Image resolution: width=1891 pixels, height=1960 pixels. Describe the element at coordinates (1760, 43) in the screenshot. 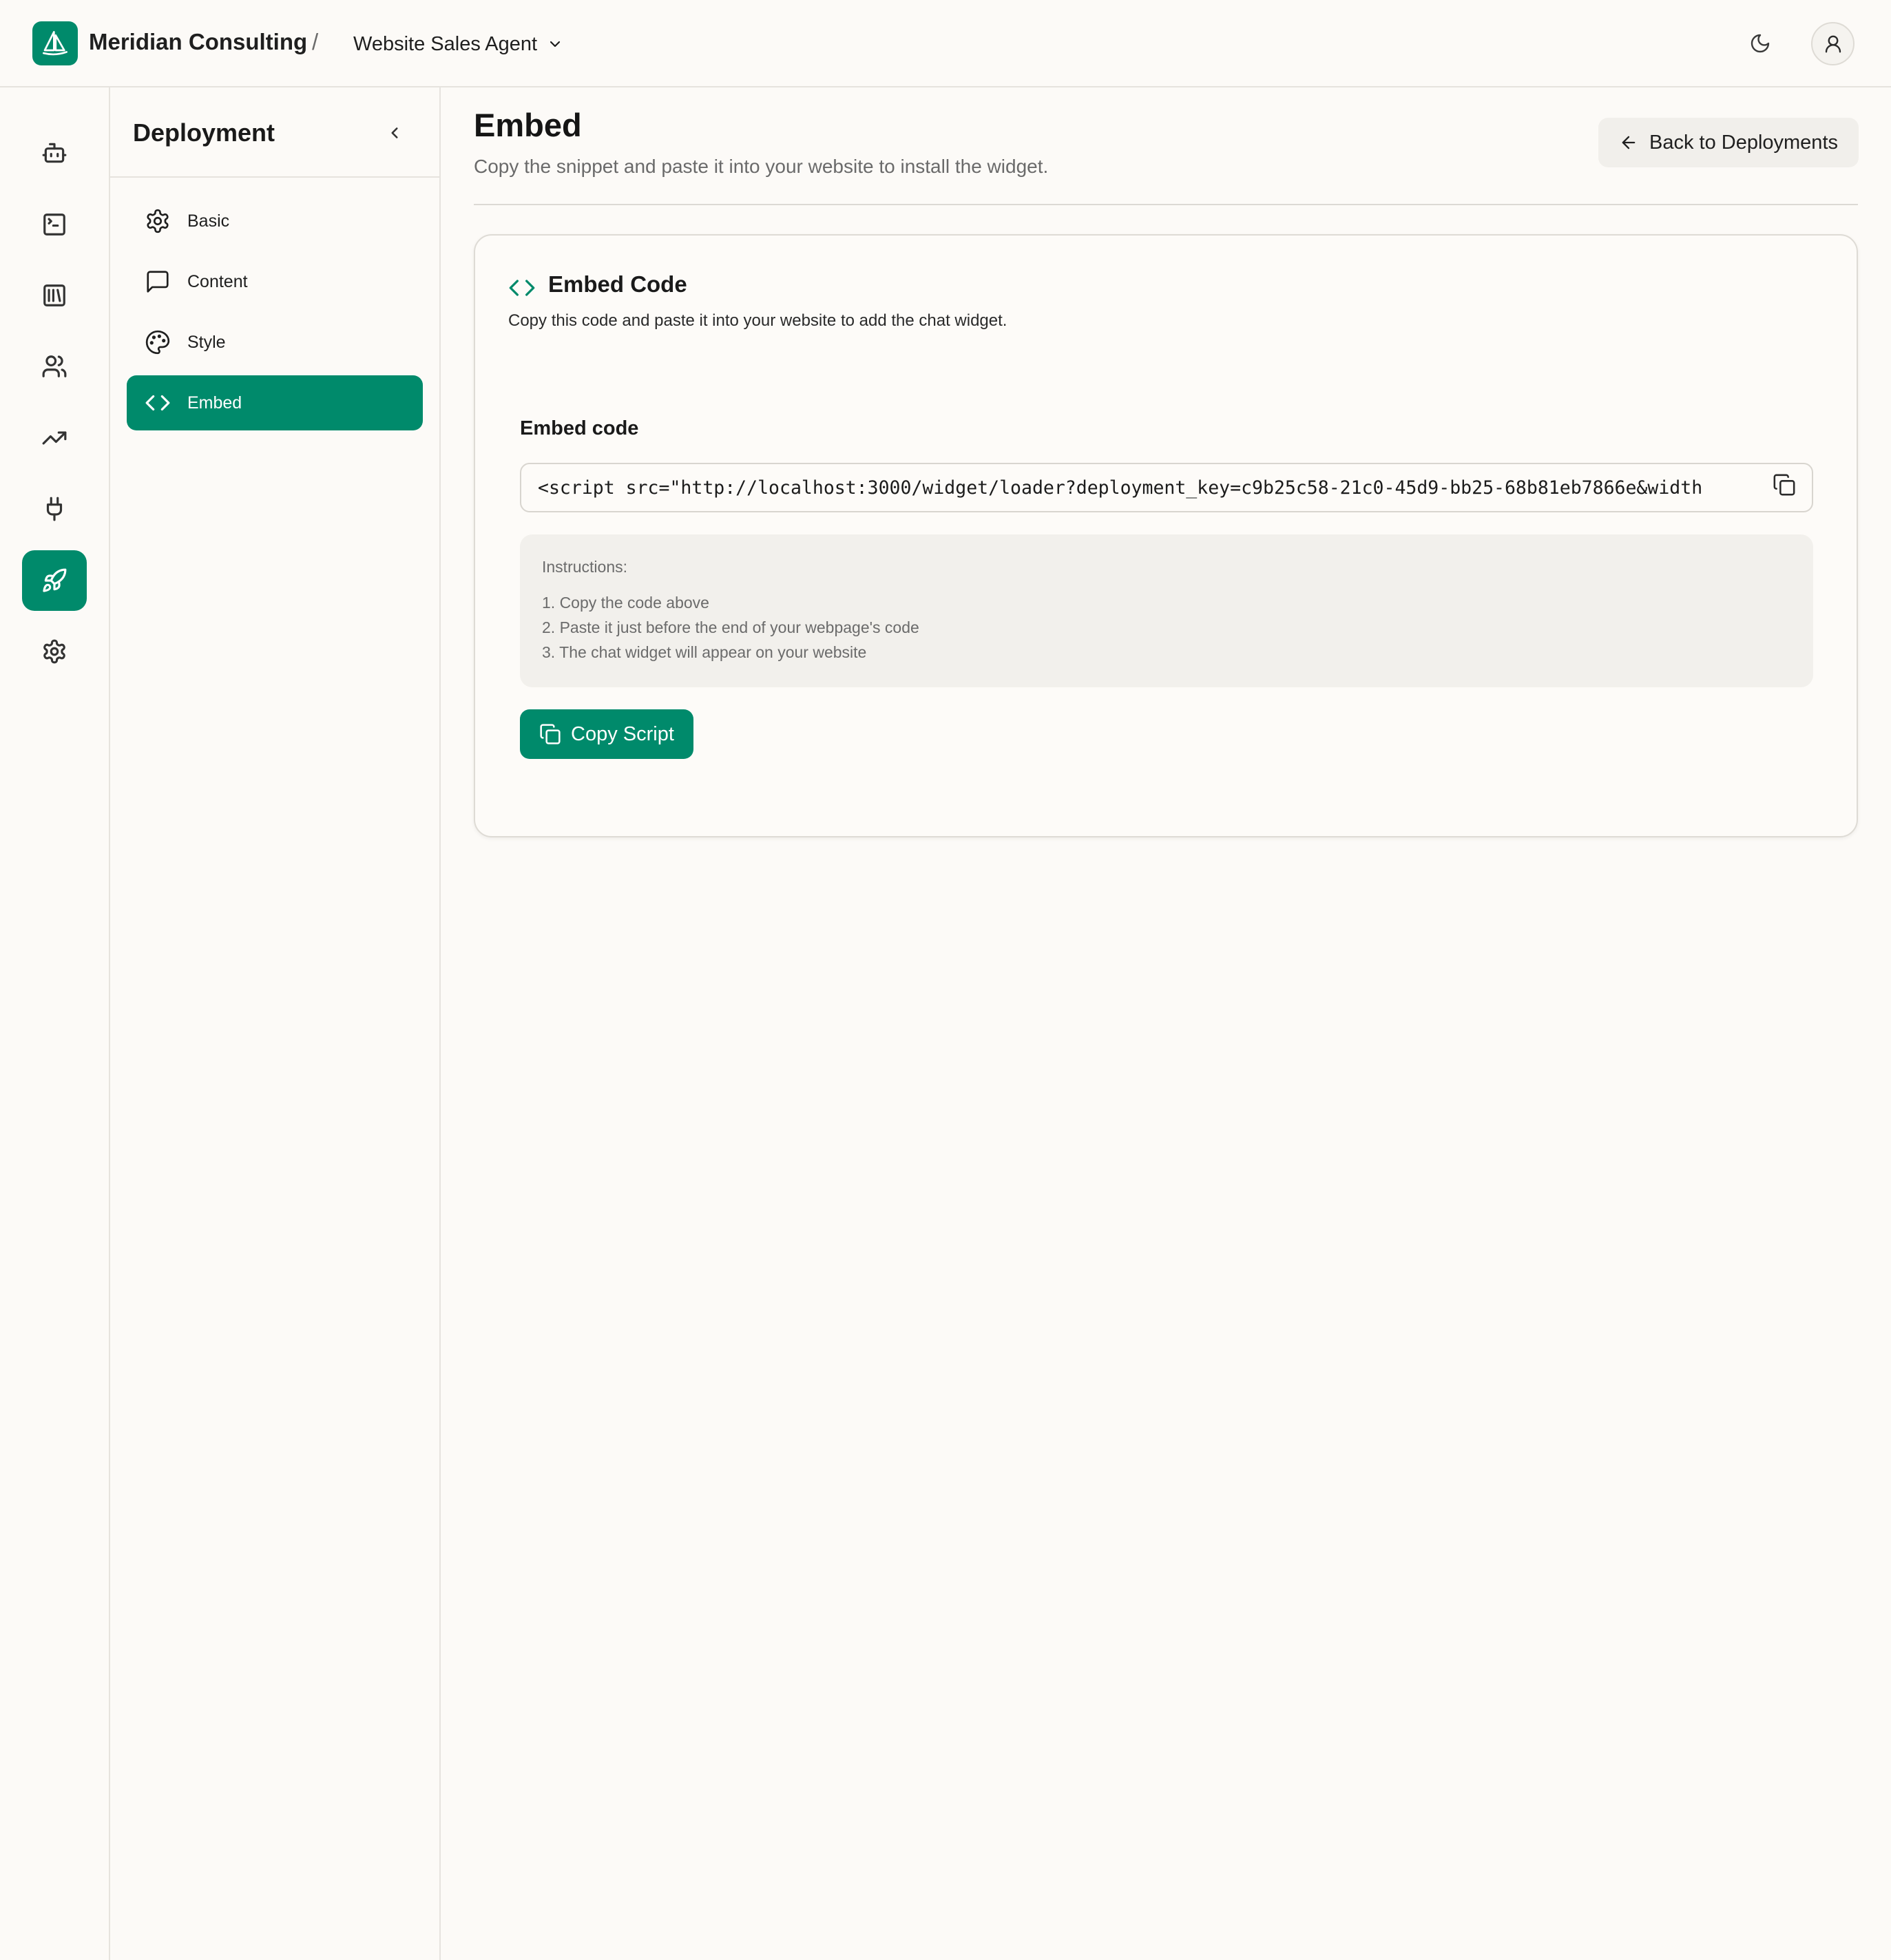

I see `moon-icon` at that location.